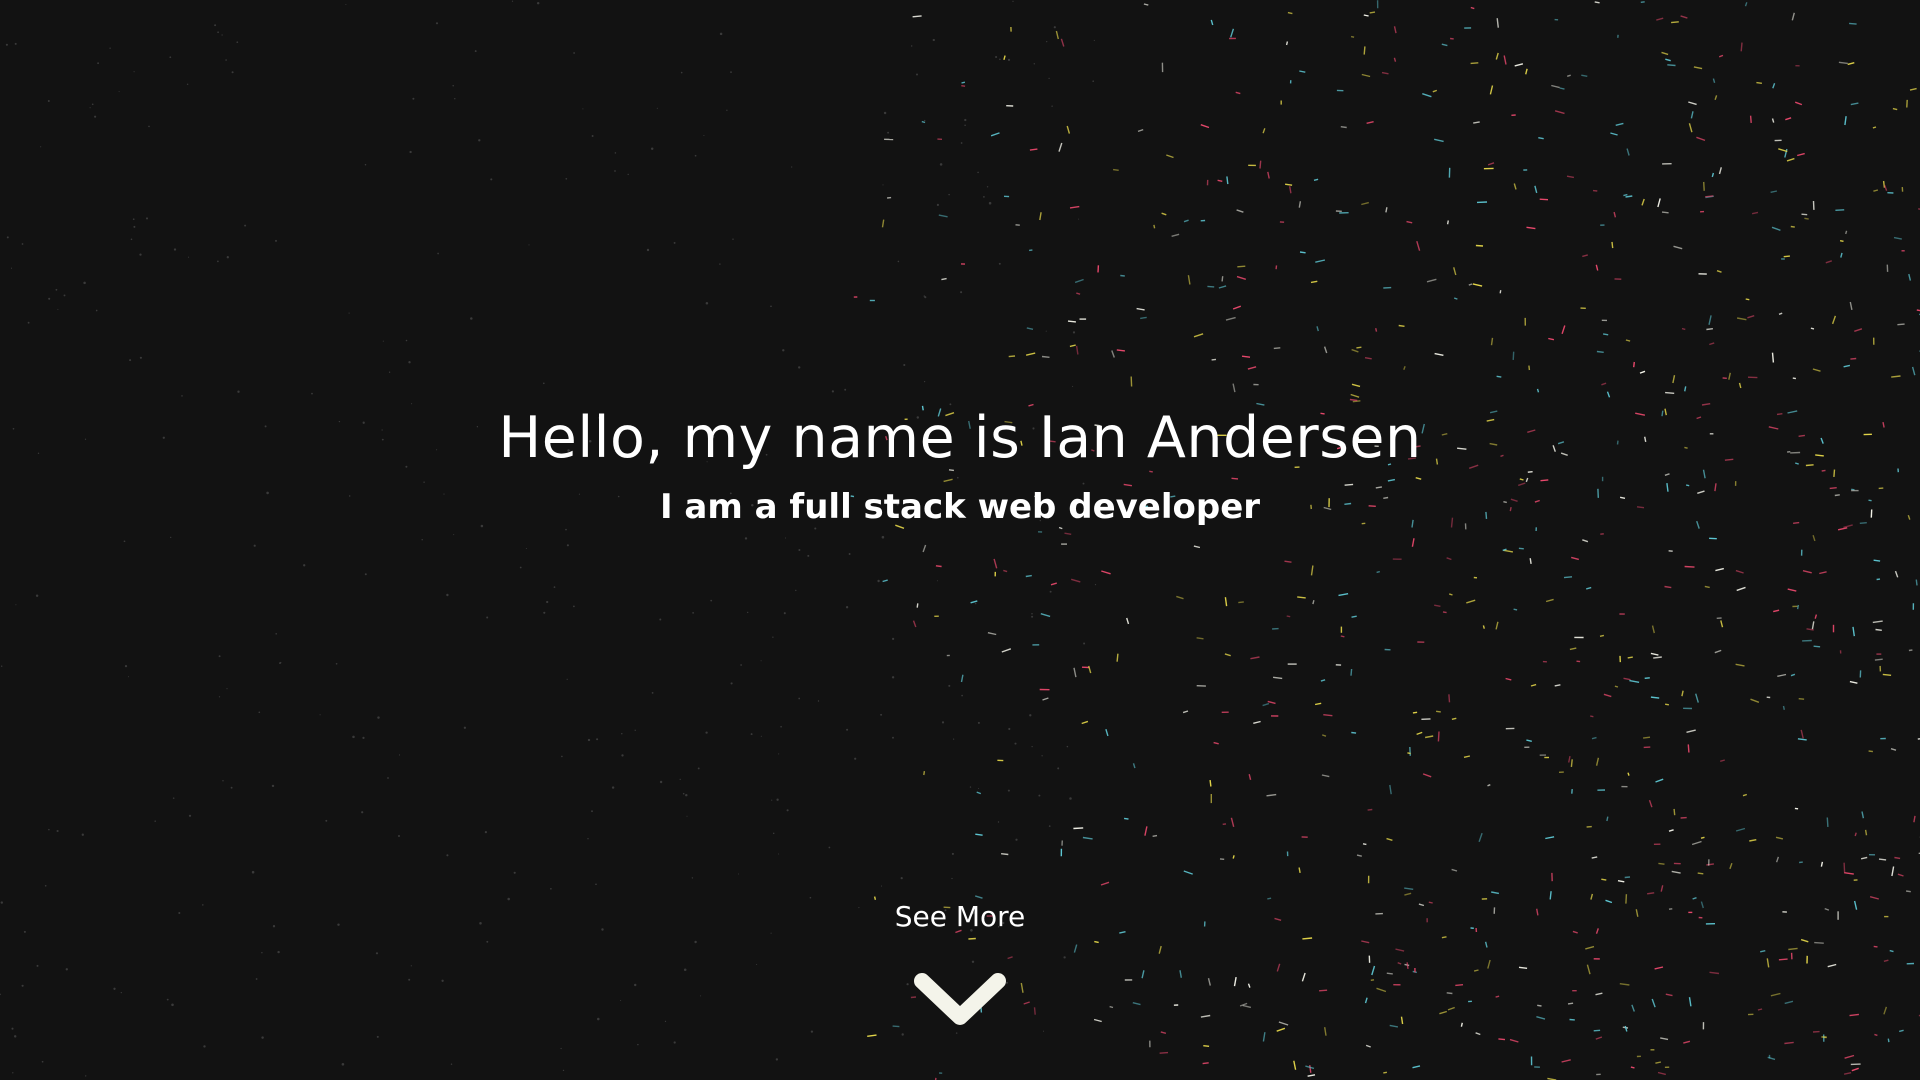 This screenshot has height=1080, width=1920. I want to click on see-more-label: See More, so click(960, 916).